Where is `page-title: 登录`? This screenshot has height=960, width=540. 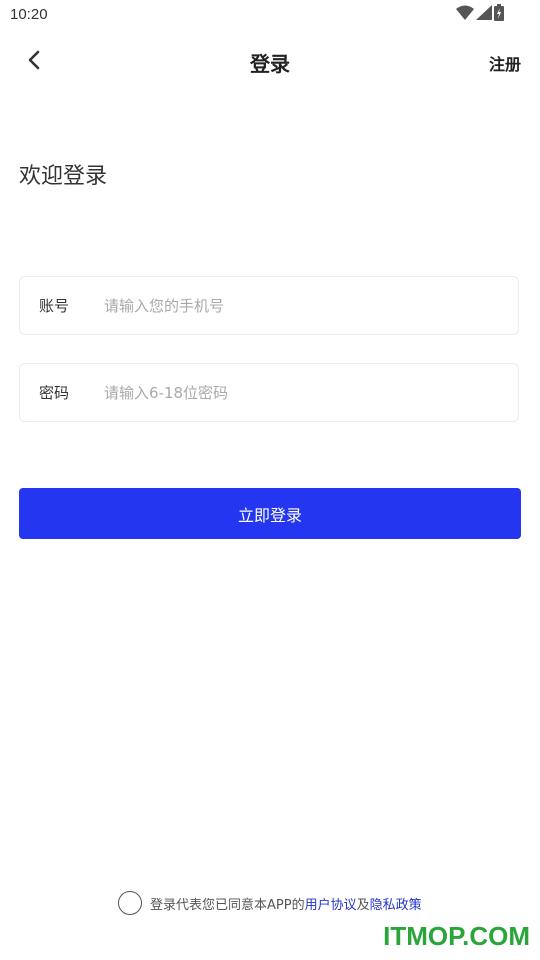 page-title: 登录 is located at coordinates (270, 64).